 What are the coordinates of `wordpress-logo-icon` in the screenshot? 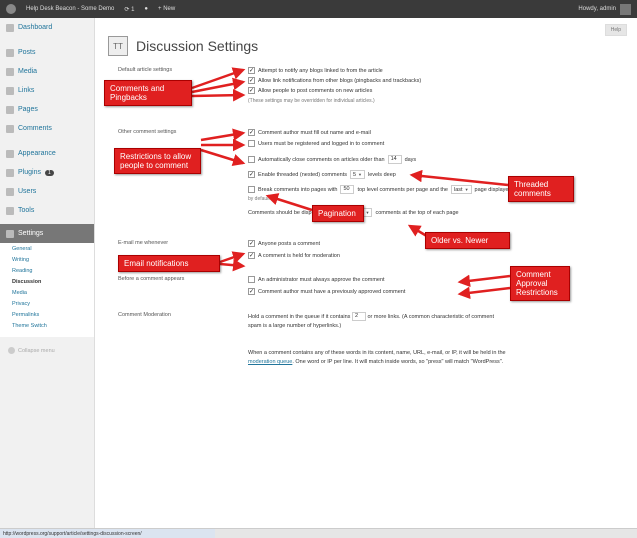 It's located at (11, 9).